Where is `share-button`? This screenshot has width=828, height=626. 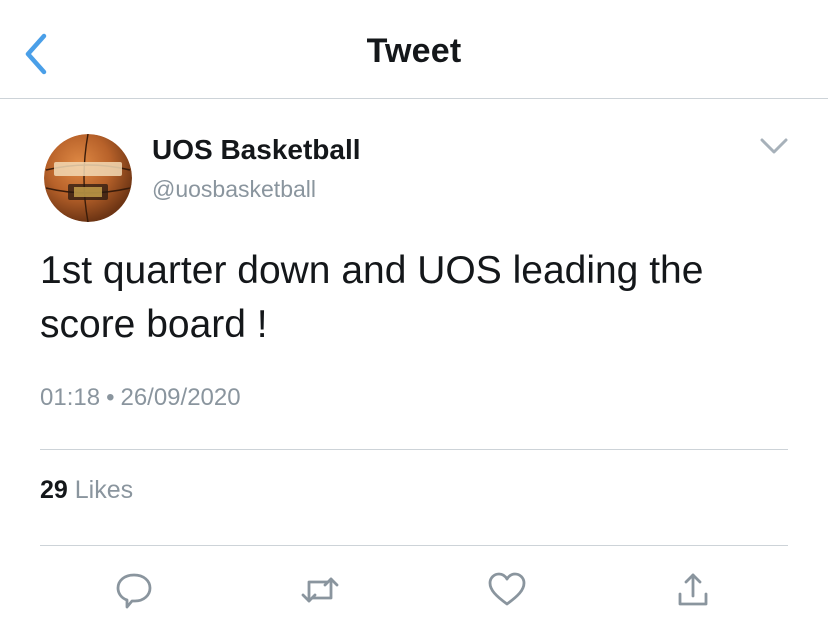 share-button is located at coordinates (693, 590).